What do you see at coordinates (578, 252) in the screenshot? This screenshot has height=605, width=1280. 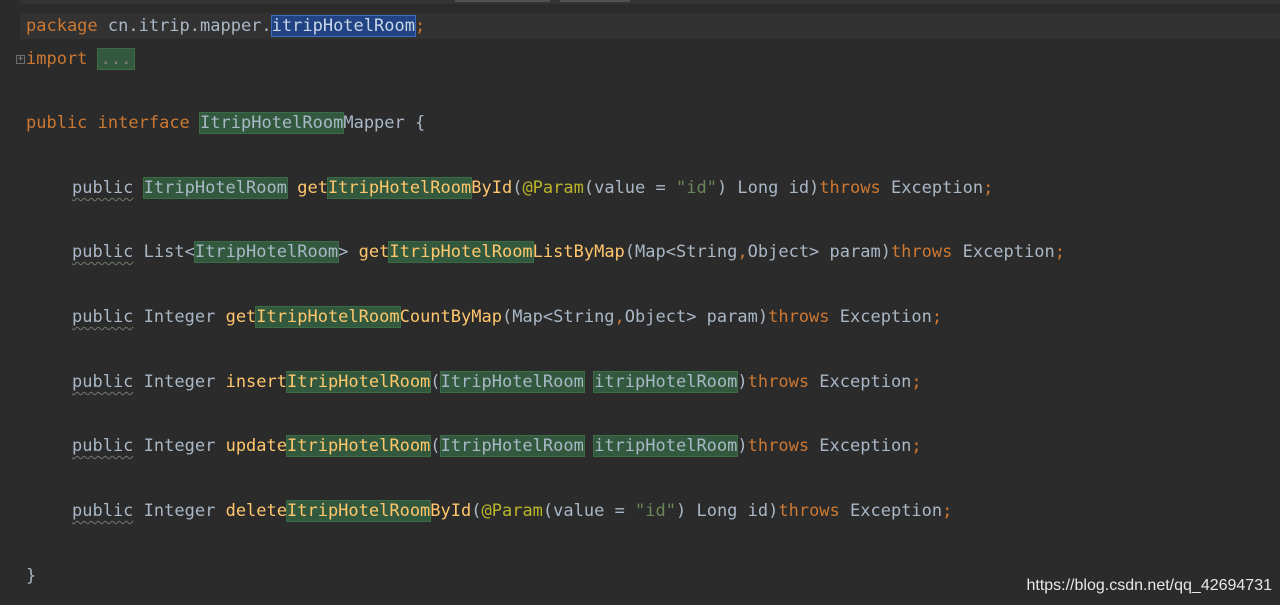 I see `method-name-suffix: ListByMap` at bounding box center [578, 252].